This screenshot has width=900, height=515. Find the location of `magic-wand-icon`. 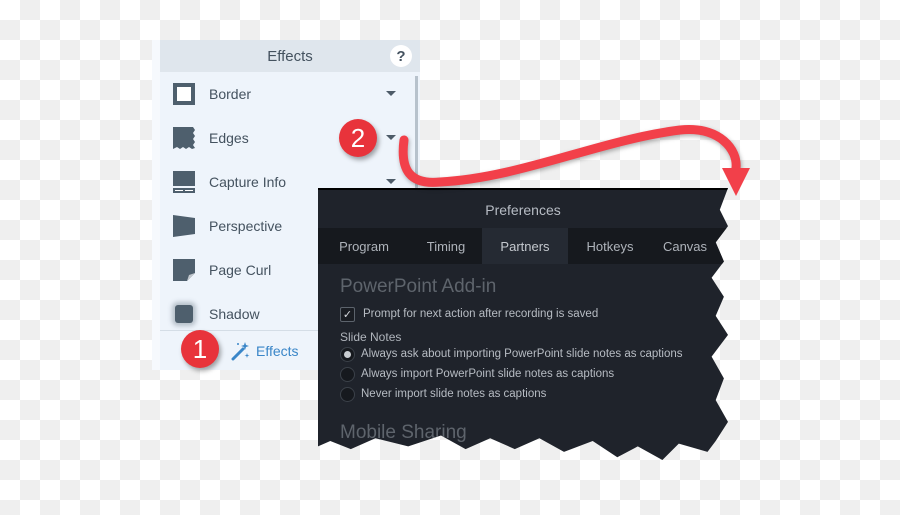

magic-wand-icon is located at coordinates (240, 350).